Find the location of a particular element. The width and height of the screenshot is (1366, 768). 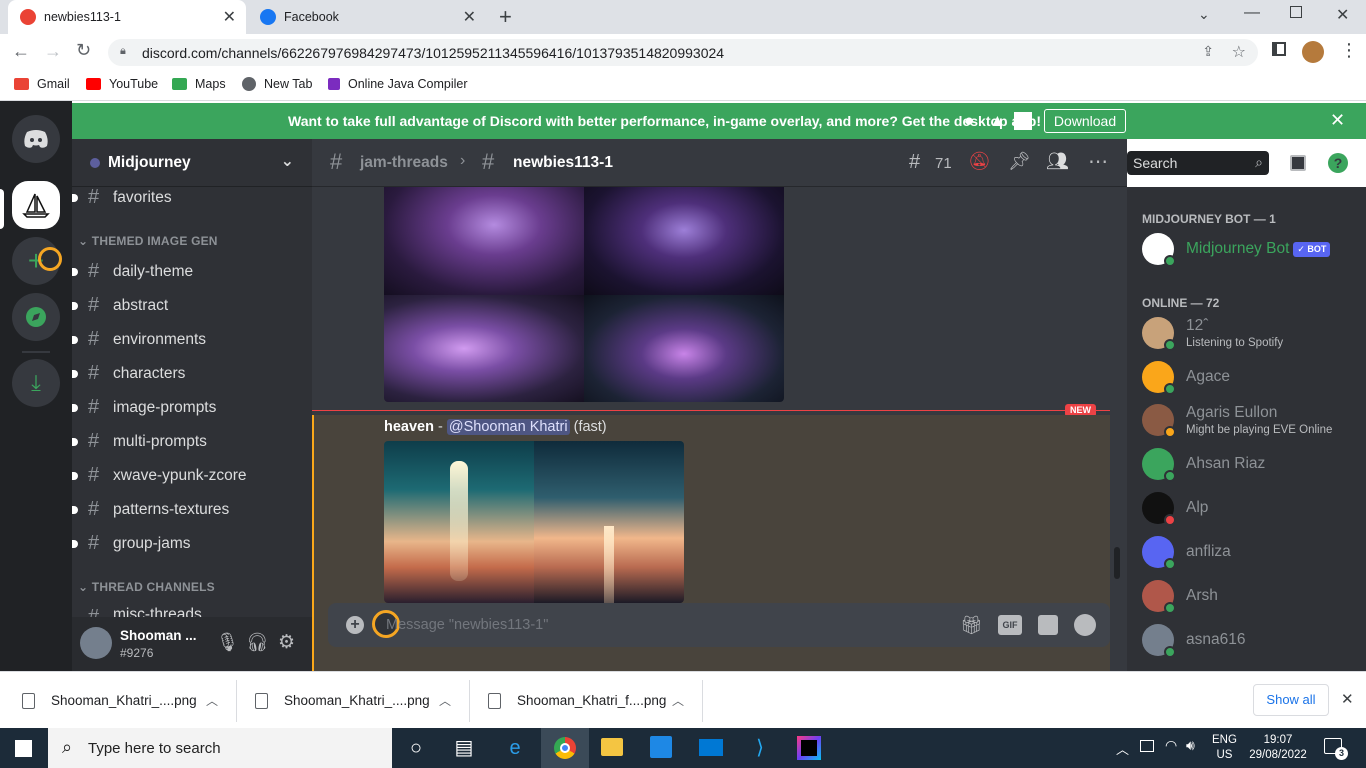

download-item: Shooman_Khatri_f....png ︿ is located at coordinates (595, 700).